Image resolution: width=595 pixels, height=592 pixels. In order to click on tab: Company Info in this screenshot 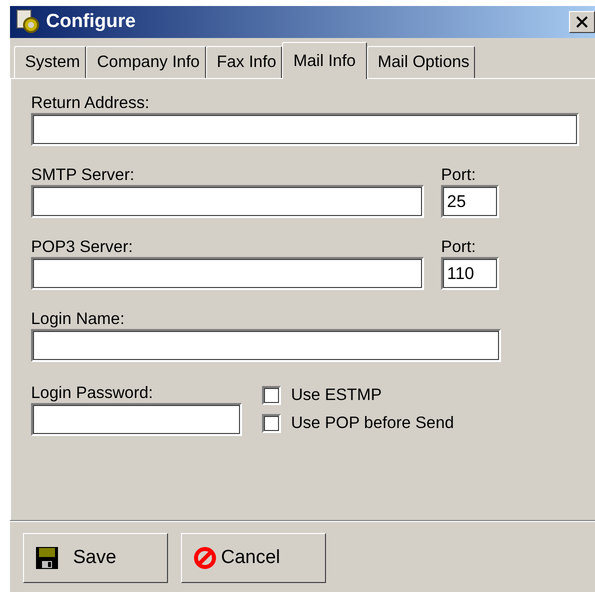, I will do `click(146, 62)`.